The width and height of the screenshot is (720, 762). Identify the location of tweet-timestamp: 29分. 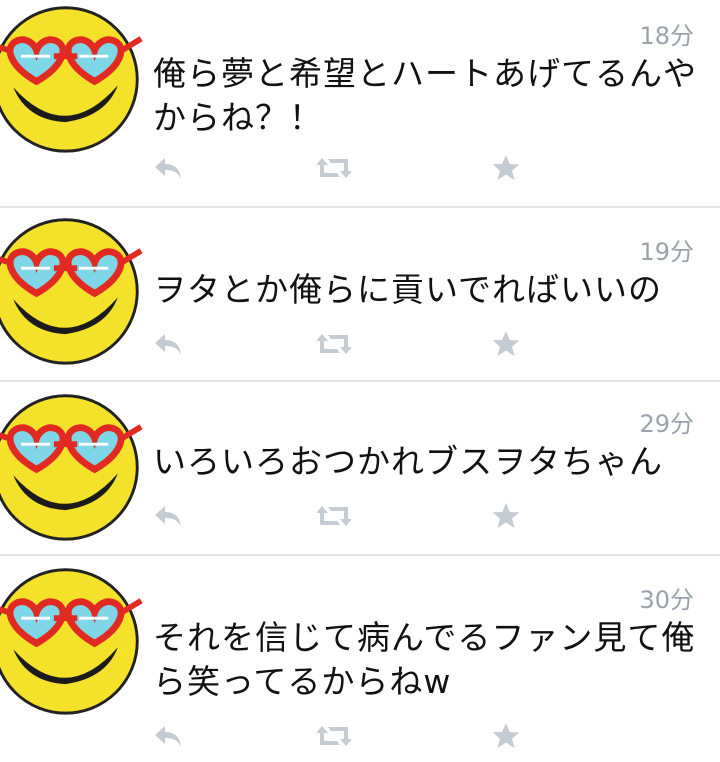
(666, 424).